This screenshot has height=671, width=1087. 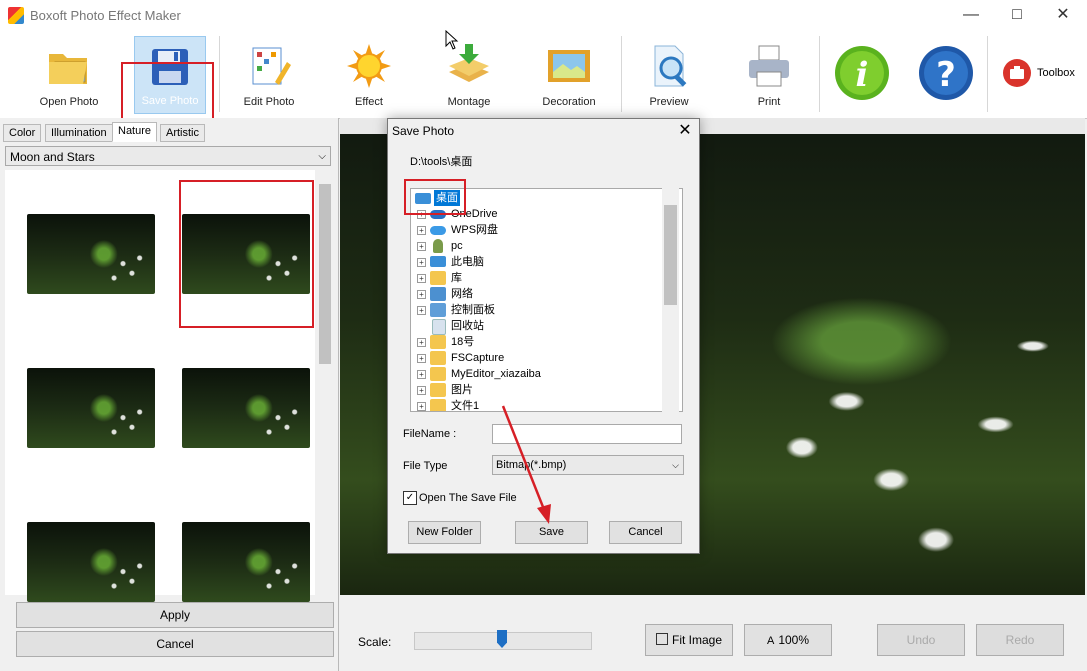 I want to click on close-button: ✕, so click(x=1063, y=16).